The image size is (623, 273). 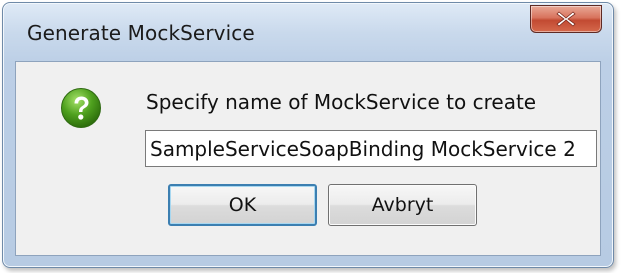 I want to click on cancel-button: Avbryt, so click(x=402, y=205).